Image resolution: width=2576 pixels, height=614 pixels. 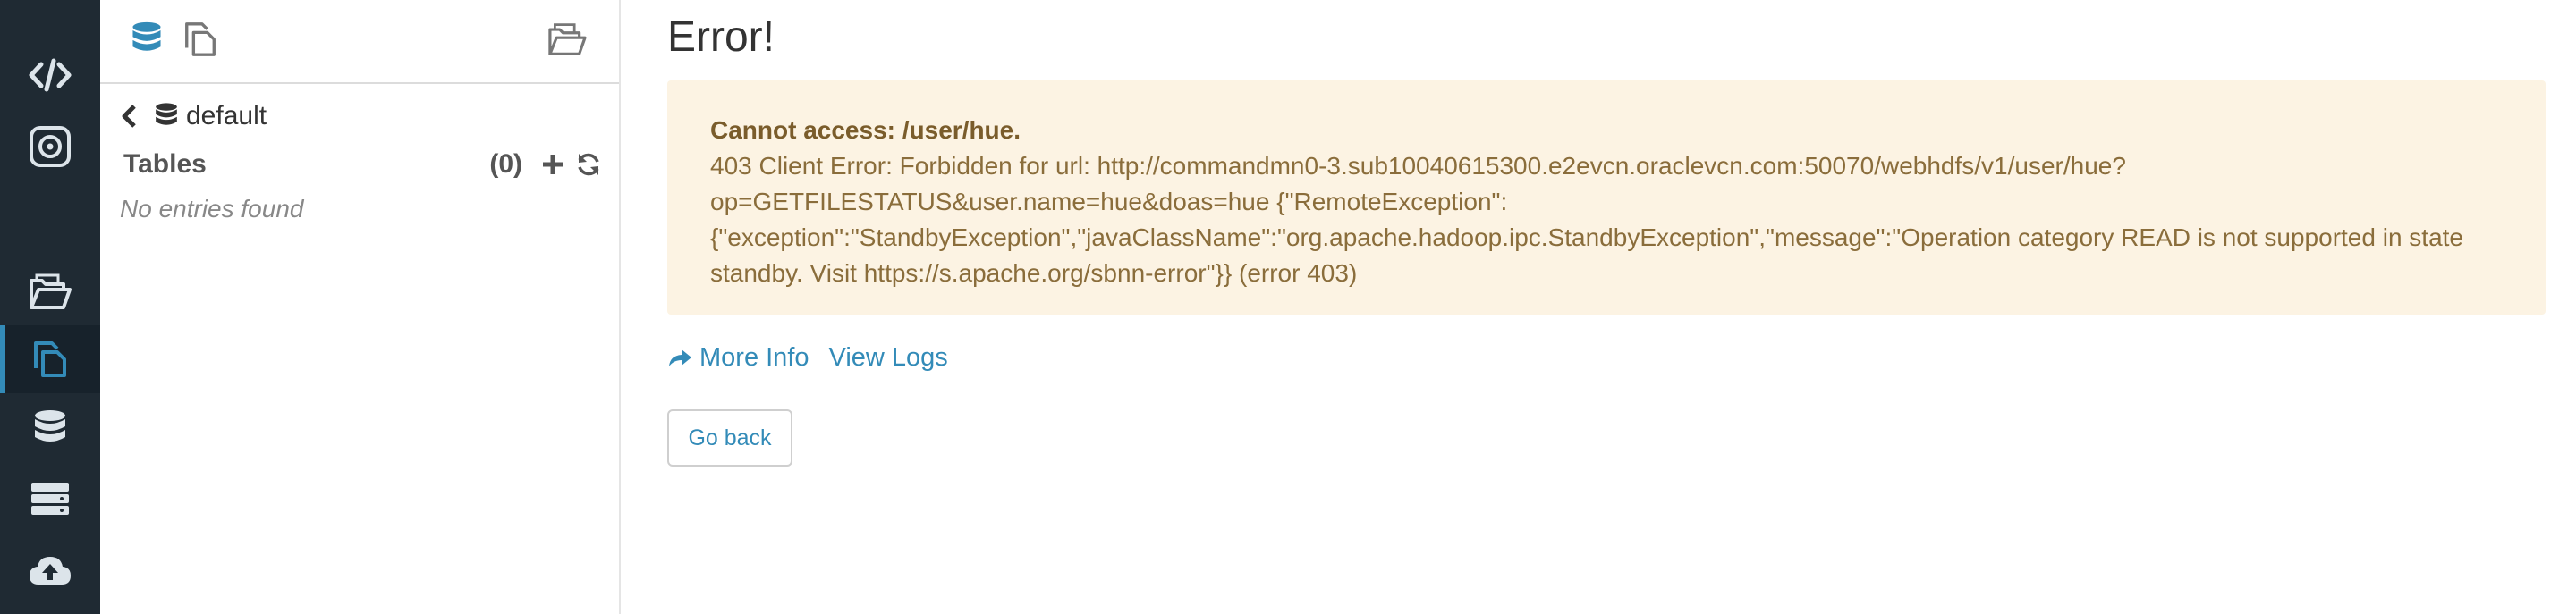 What do you see at coordinates (721, 37) in the screenshot?
I see `page-title: Error!` at bounding box center [721, 37].